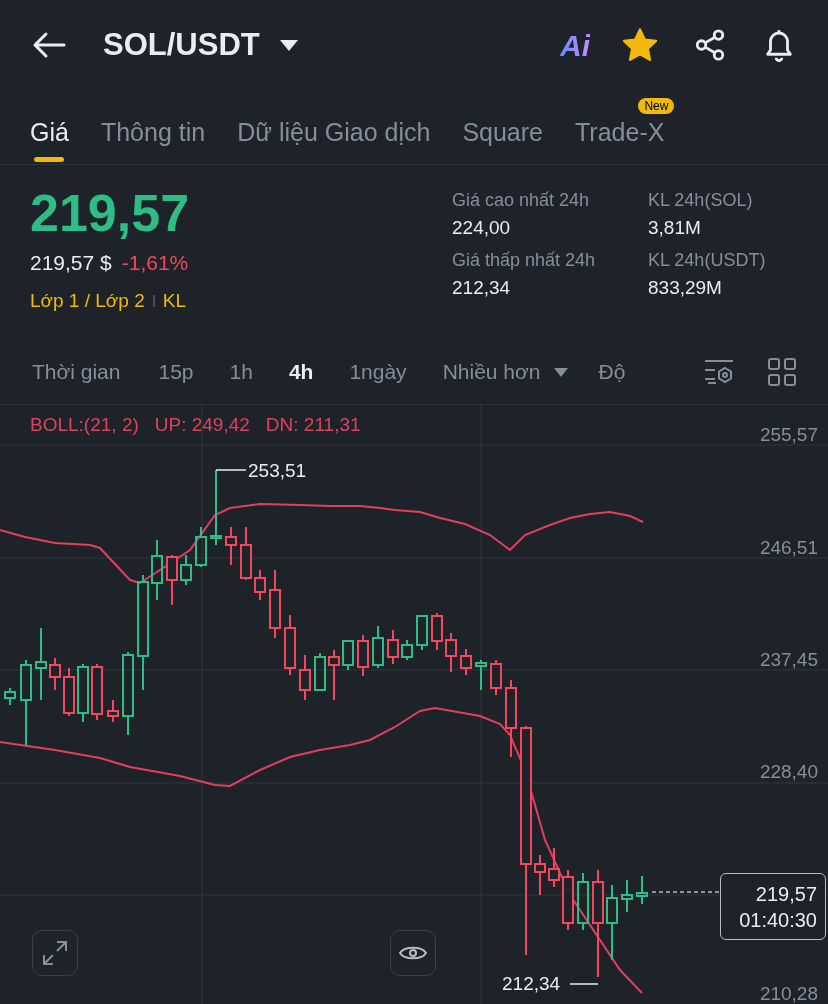  Describe the element at coordinates (707, 260) in the screenshot. I see `stat-label: KL 24h(USDT)` at that location.